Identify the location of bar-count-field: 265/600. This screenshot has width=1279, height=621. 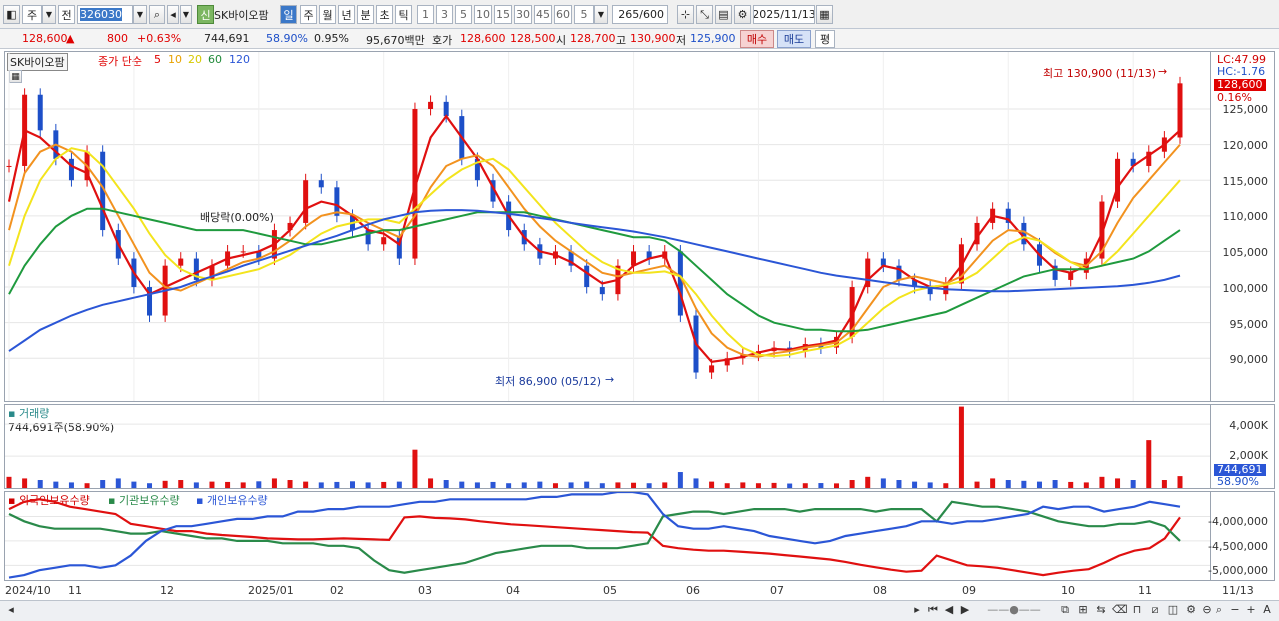
(640, 14).